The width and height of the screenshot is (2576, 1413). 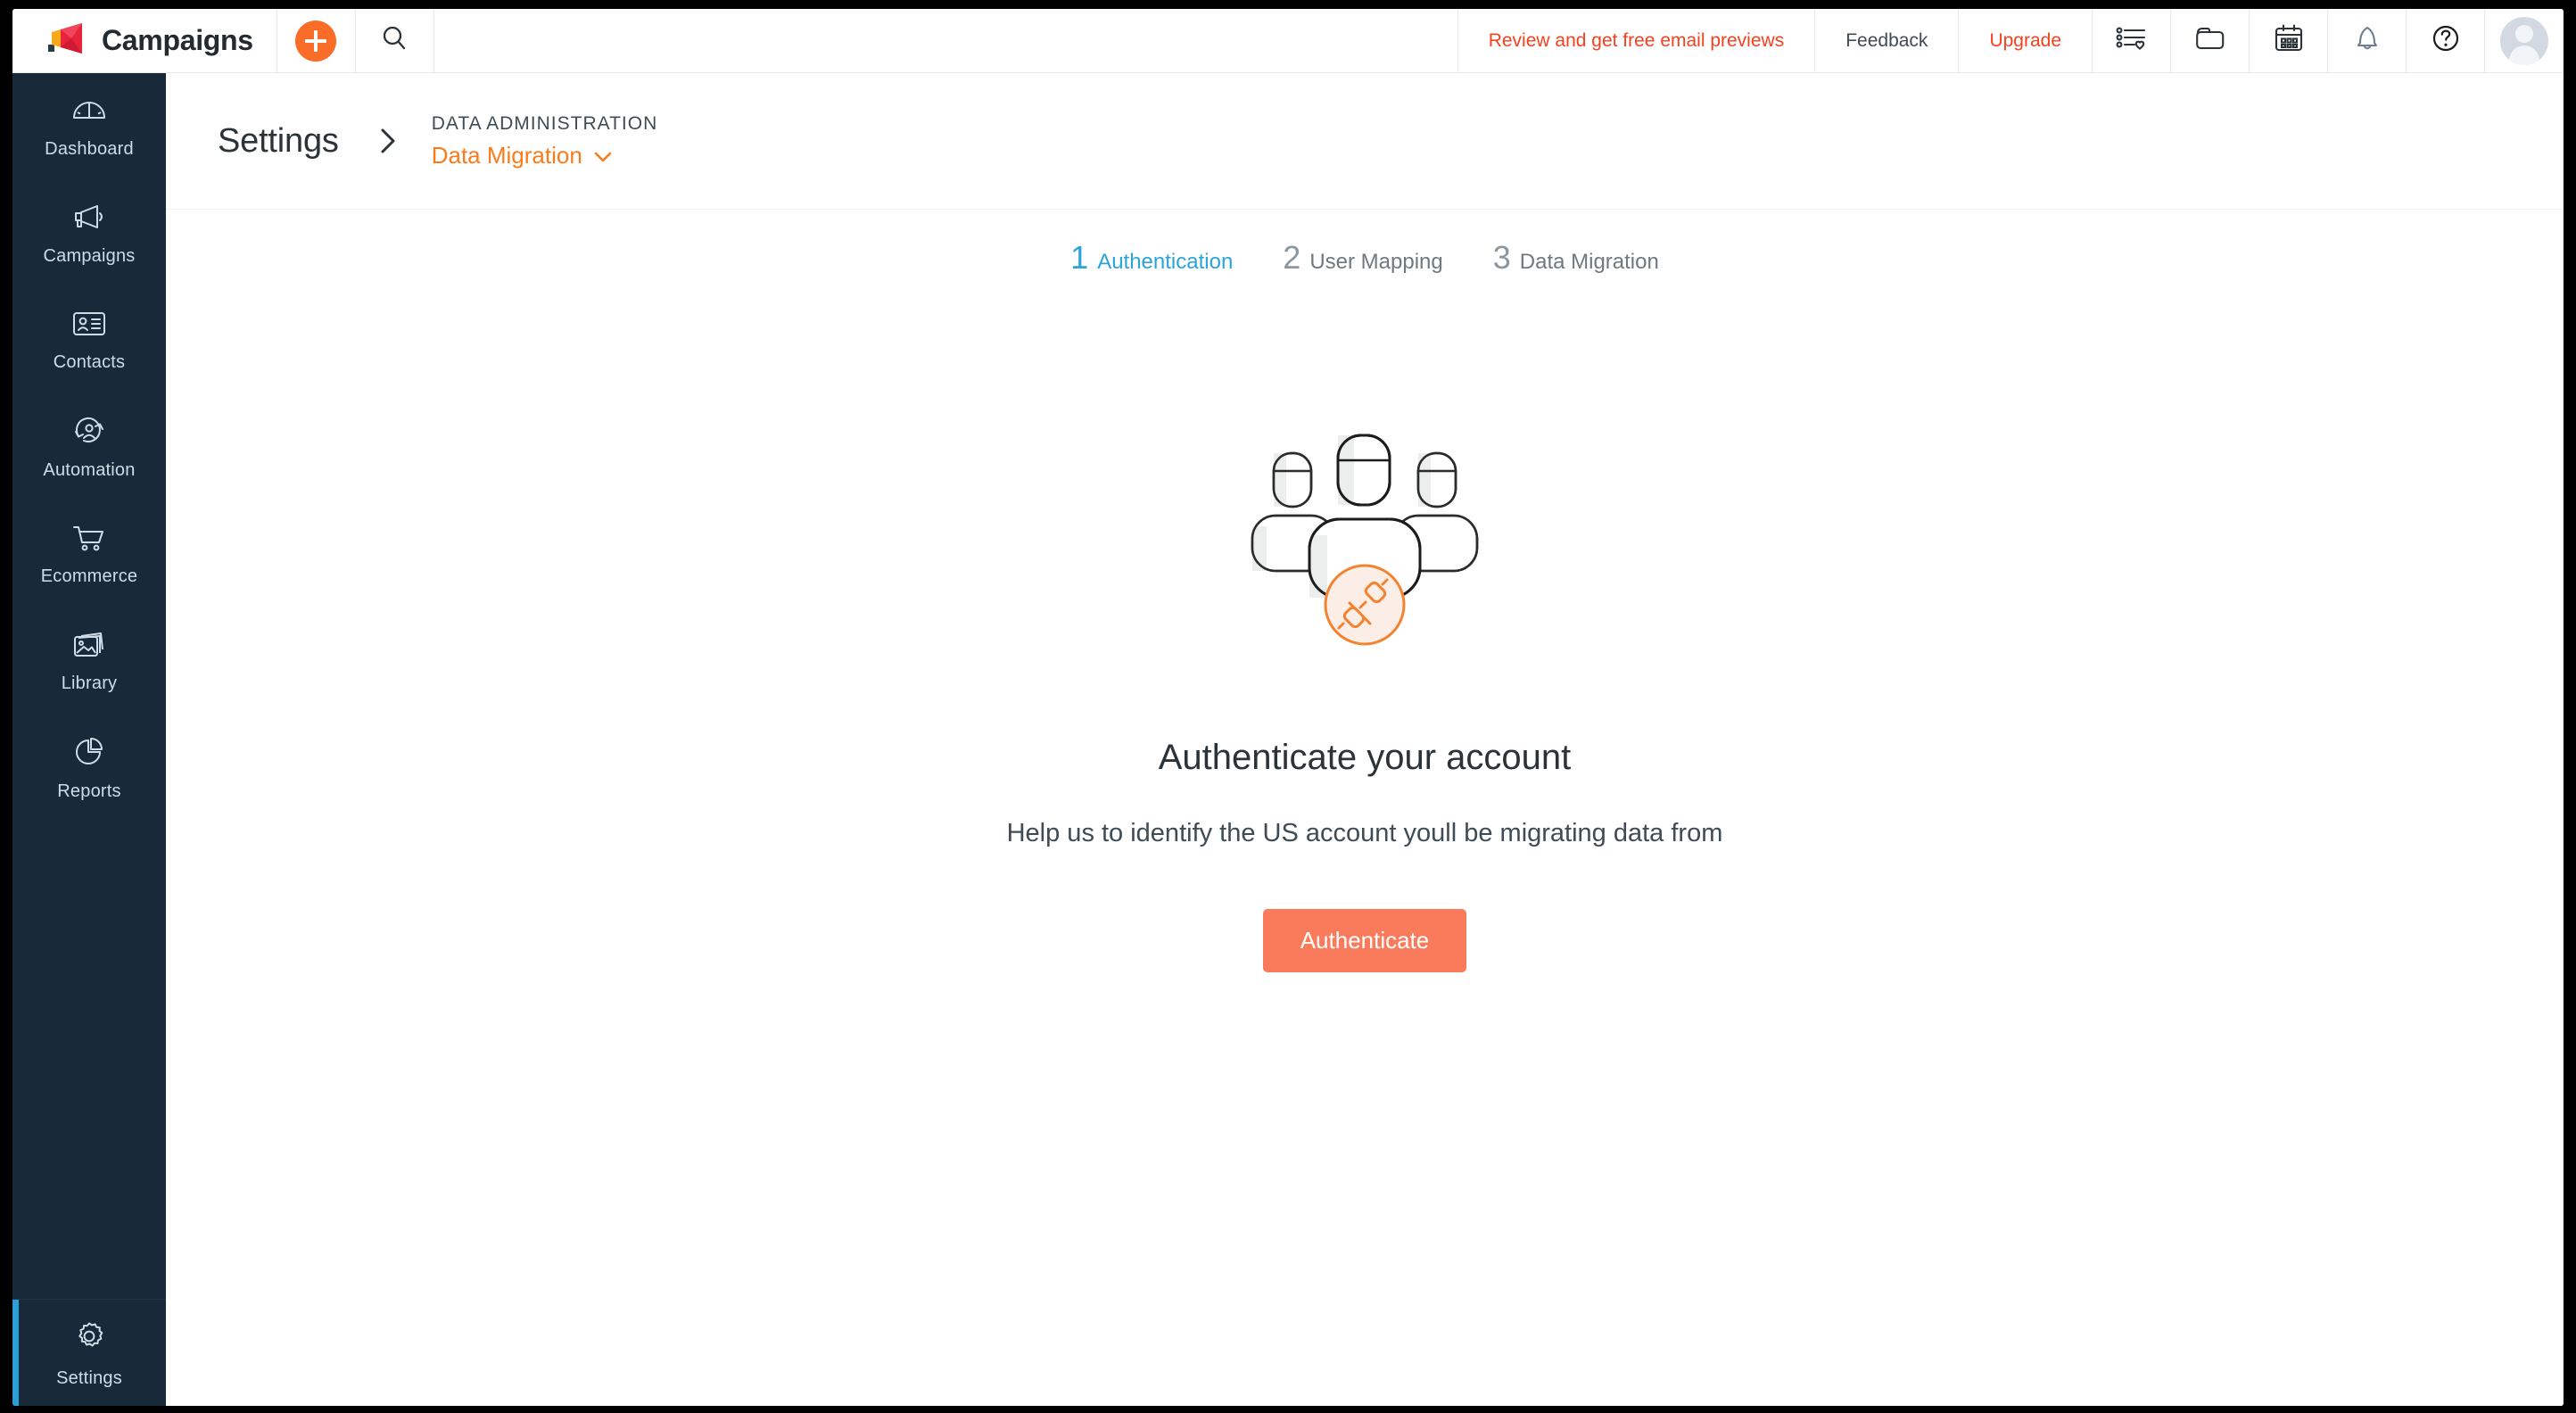 I want to click on breadcrumb: DATA ADMINISTRATION Data Migration, so click(x=545, y=141).